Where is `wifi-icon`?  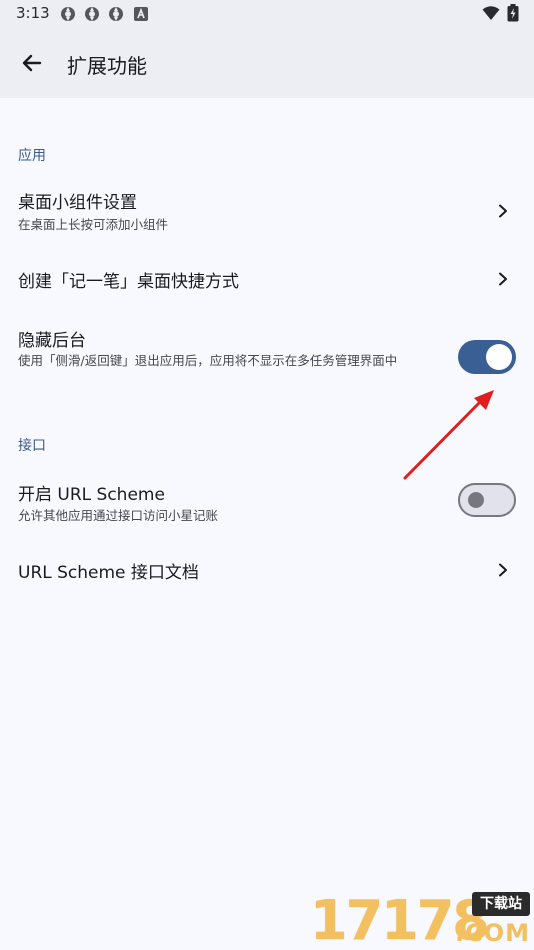 wifi-icon is located at coordinates (491, 13).